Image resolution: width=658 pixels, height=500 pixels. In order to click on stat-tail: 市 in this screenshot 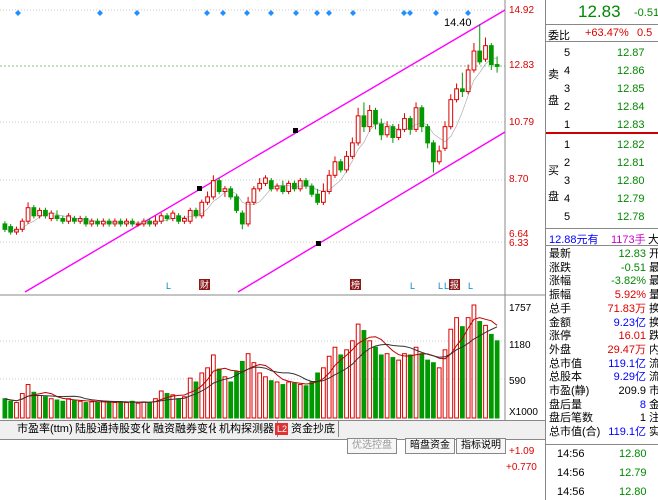, I will do `click(653, 391)`.